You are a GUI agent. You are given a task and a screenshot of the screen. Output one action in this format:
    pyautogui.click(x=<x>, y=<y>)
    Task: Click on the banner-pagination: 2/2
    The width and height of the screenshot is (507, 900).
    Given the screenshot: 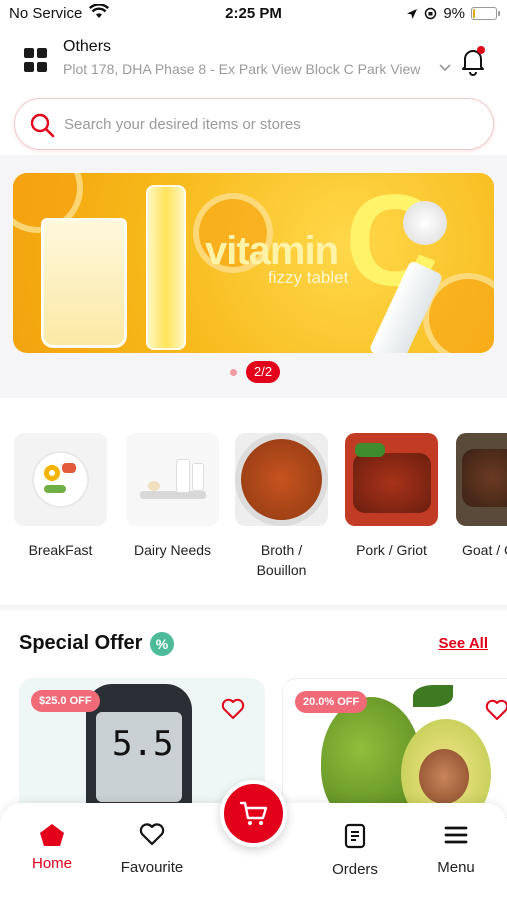 What is the action you would take?
    pyautogui.click(x=255, y=372)
    